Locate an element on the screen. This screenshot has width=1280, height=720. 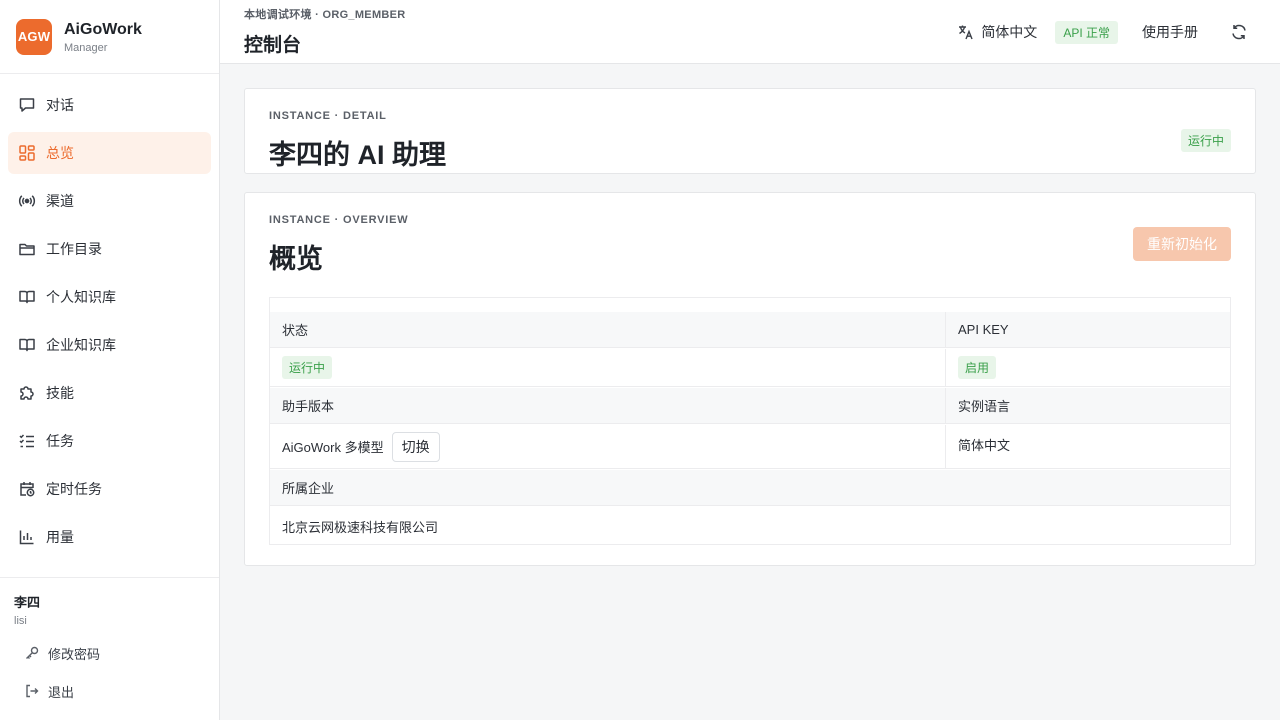
page-title: 控制台 is located at coordinates (273, 45).